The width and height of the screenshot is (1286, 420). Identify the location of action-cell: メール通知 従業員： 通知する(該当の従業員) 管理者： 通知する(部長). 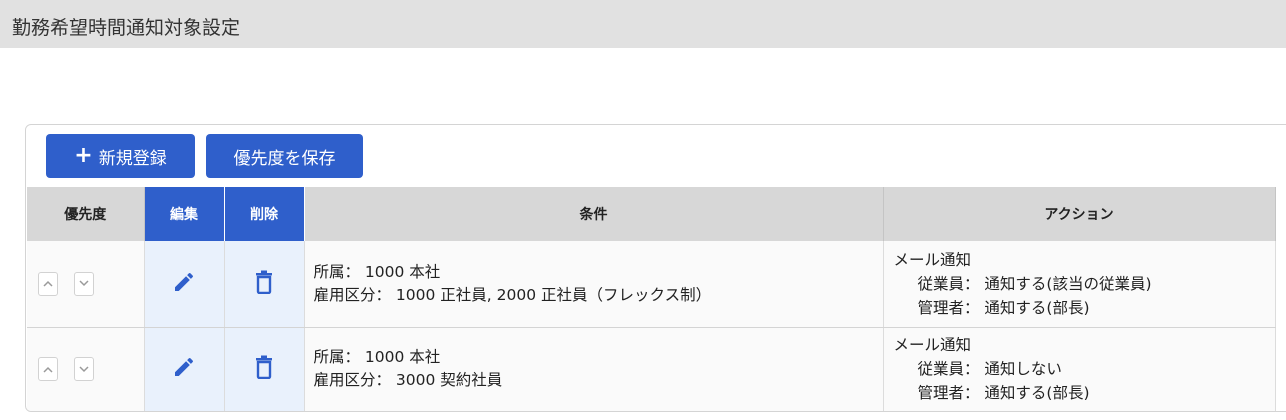
(1079, 284).